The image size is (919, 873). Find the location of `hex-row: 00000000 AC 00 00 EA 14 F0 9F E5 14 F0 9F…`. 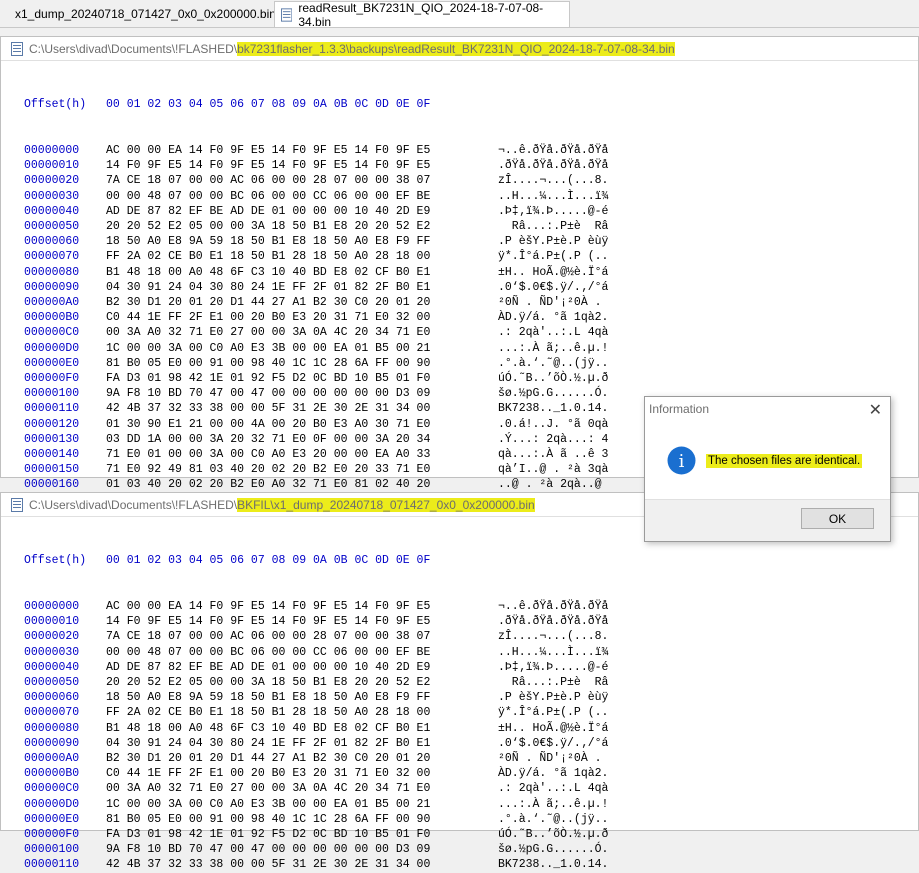

hex-row: 00000000 AC 00 00 EA 14 F0 9F E5 14 F0 9F… is located at coordinates (316, 150).